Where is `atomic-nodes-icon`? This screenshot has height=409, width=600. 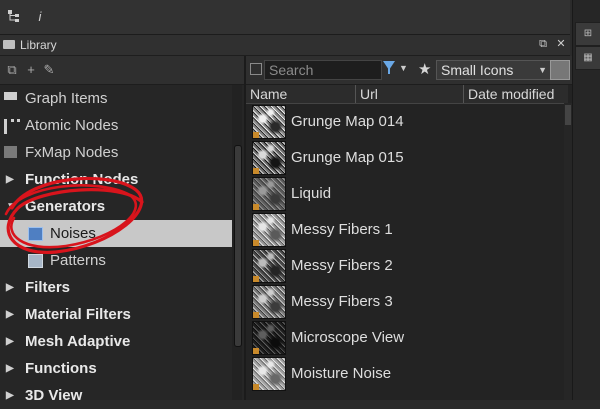 atomic-nodes-icon is located at coordinates (12, 126).